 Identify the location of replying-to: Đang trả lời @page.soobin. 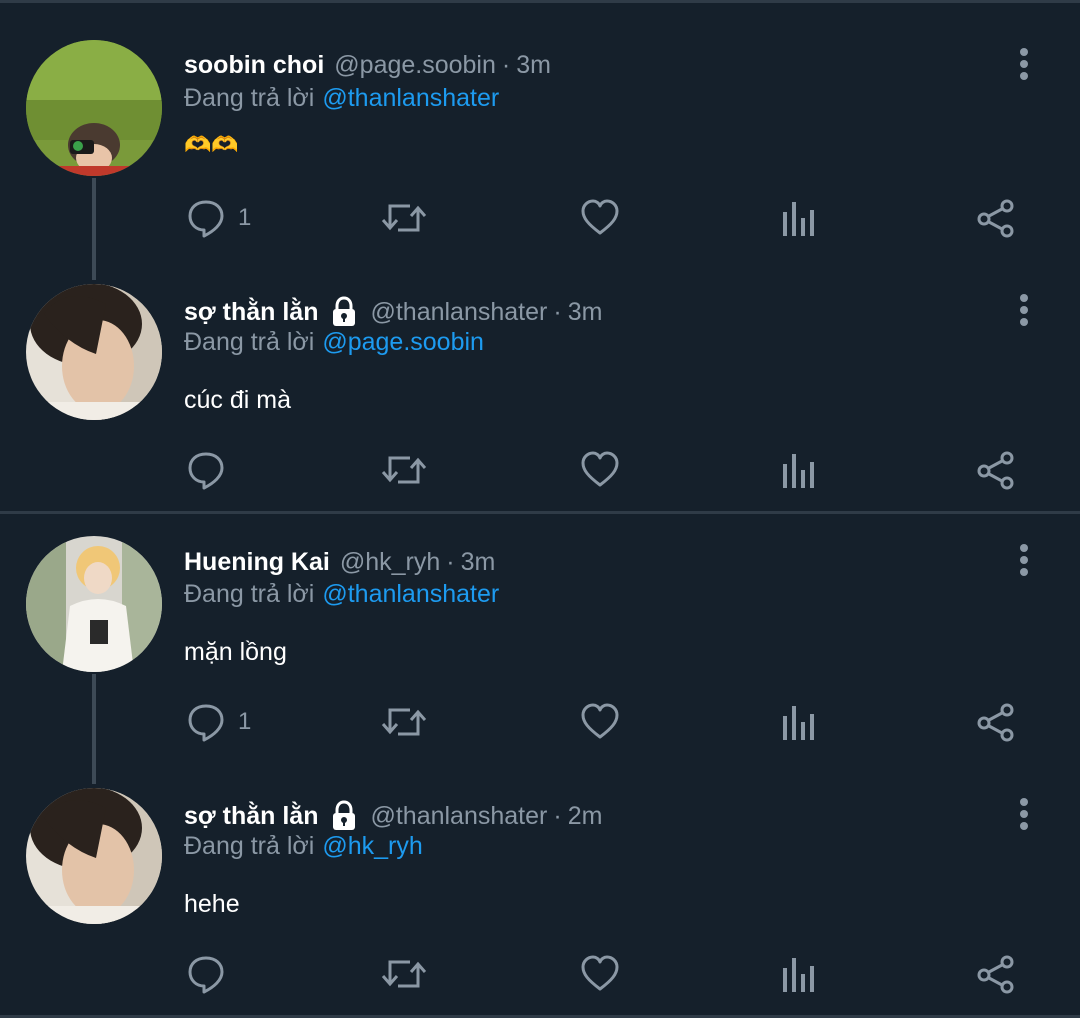
(334, 345).